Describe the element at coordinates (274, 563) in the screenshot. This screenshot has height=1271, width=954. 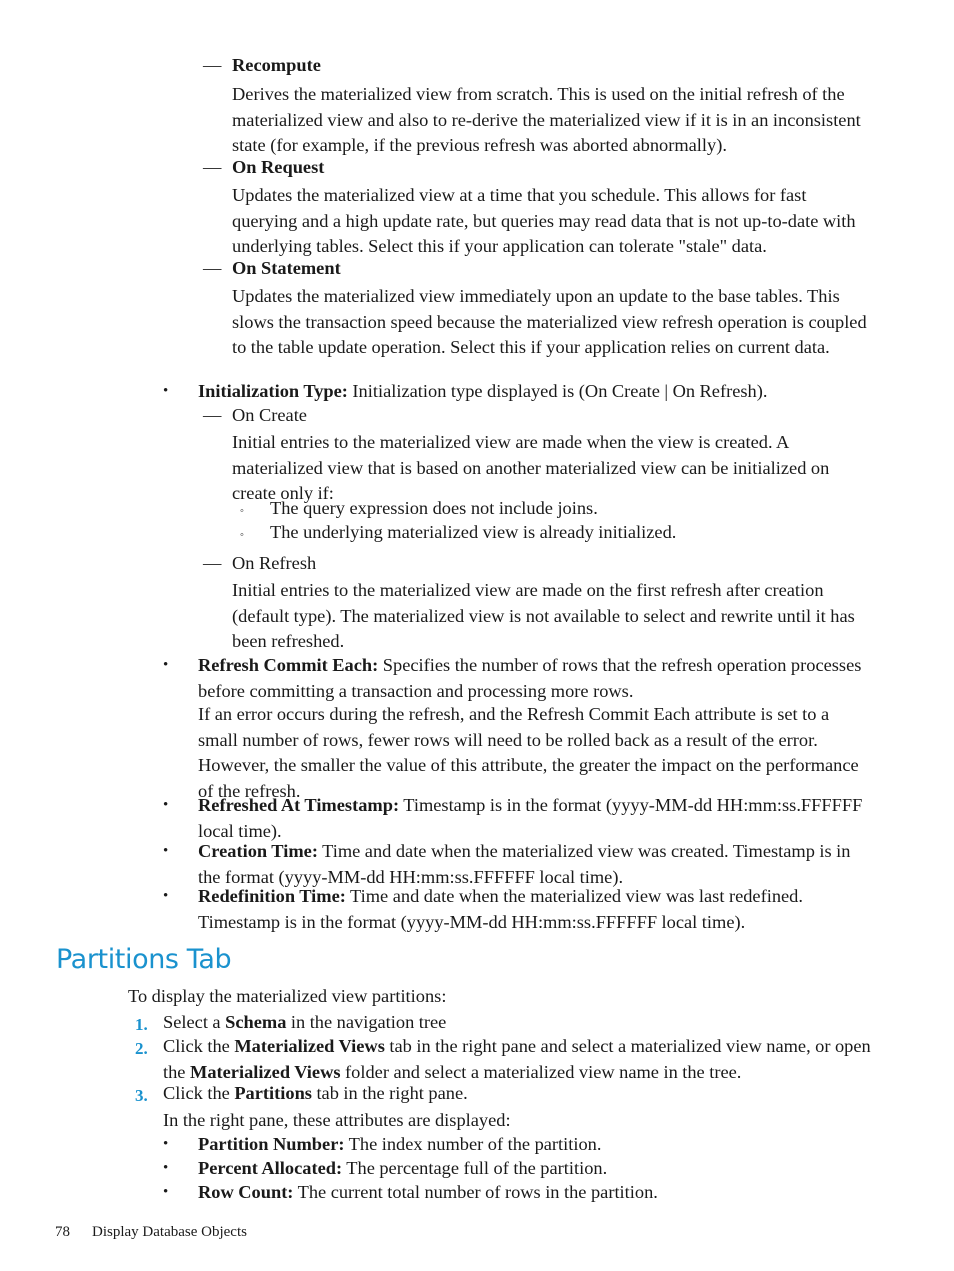
I see `term-on-refresh: On Refresh` at that location.